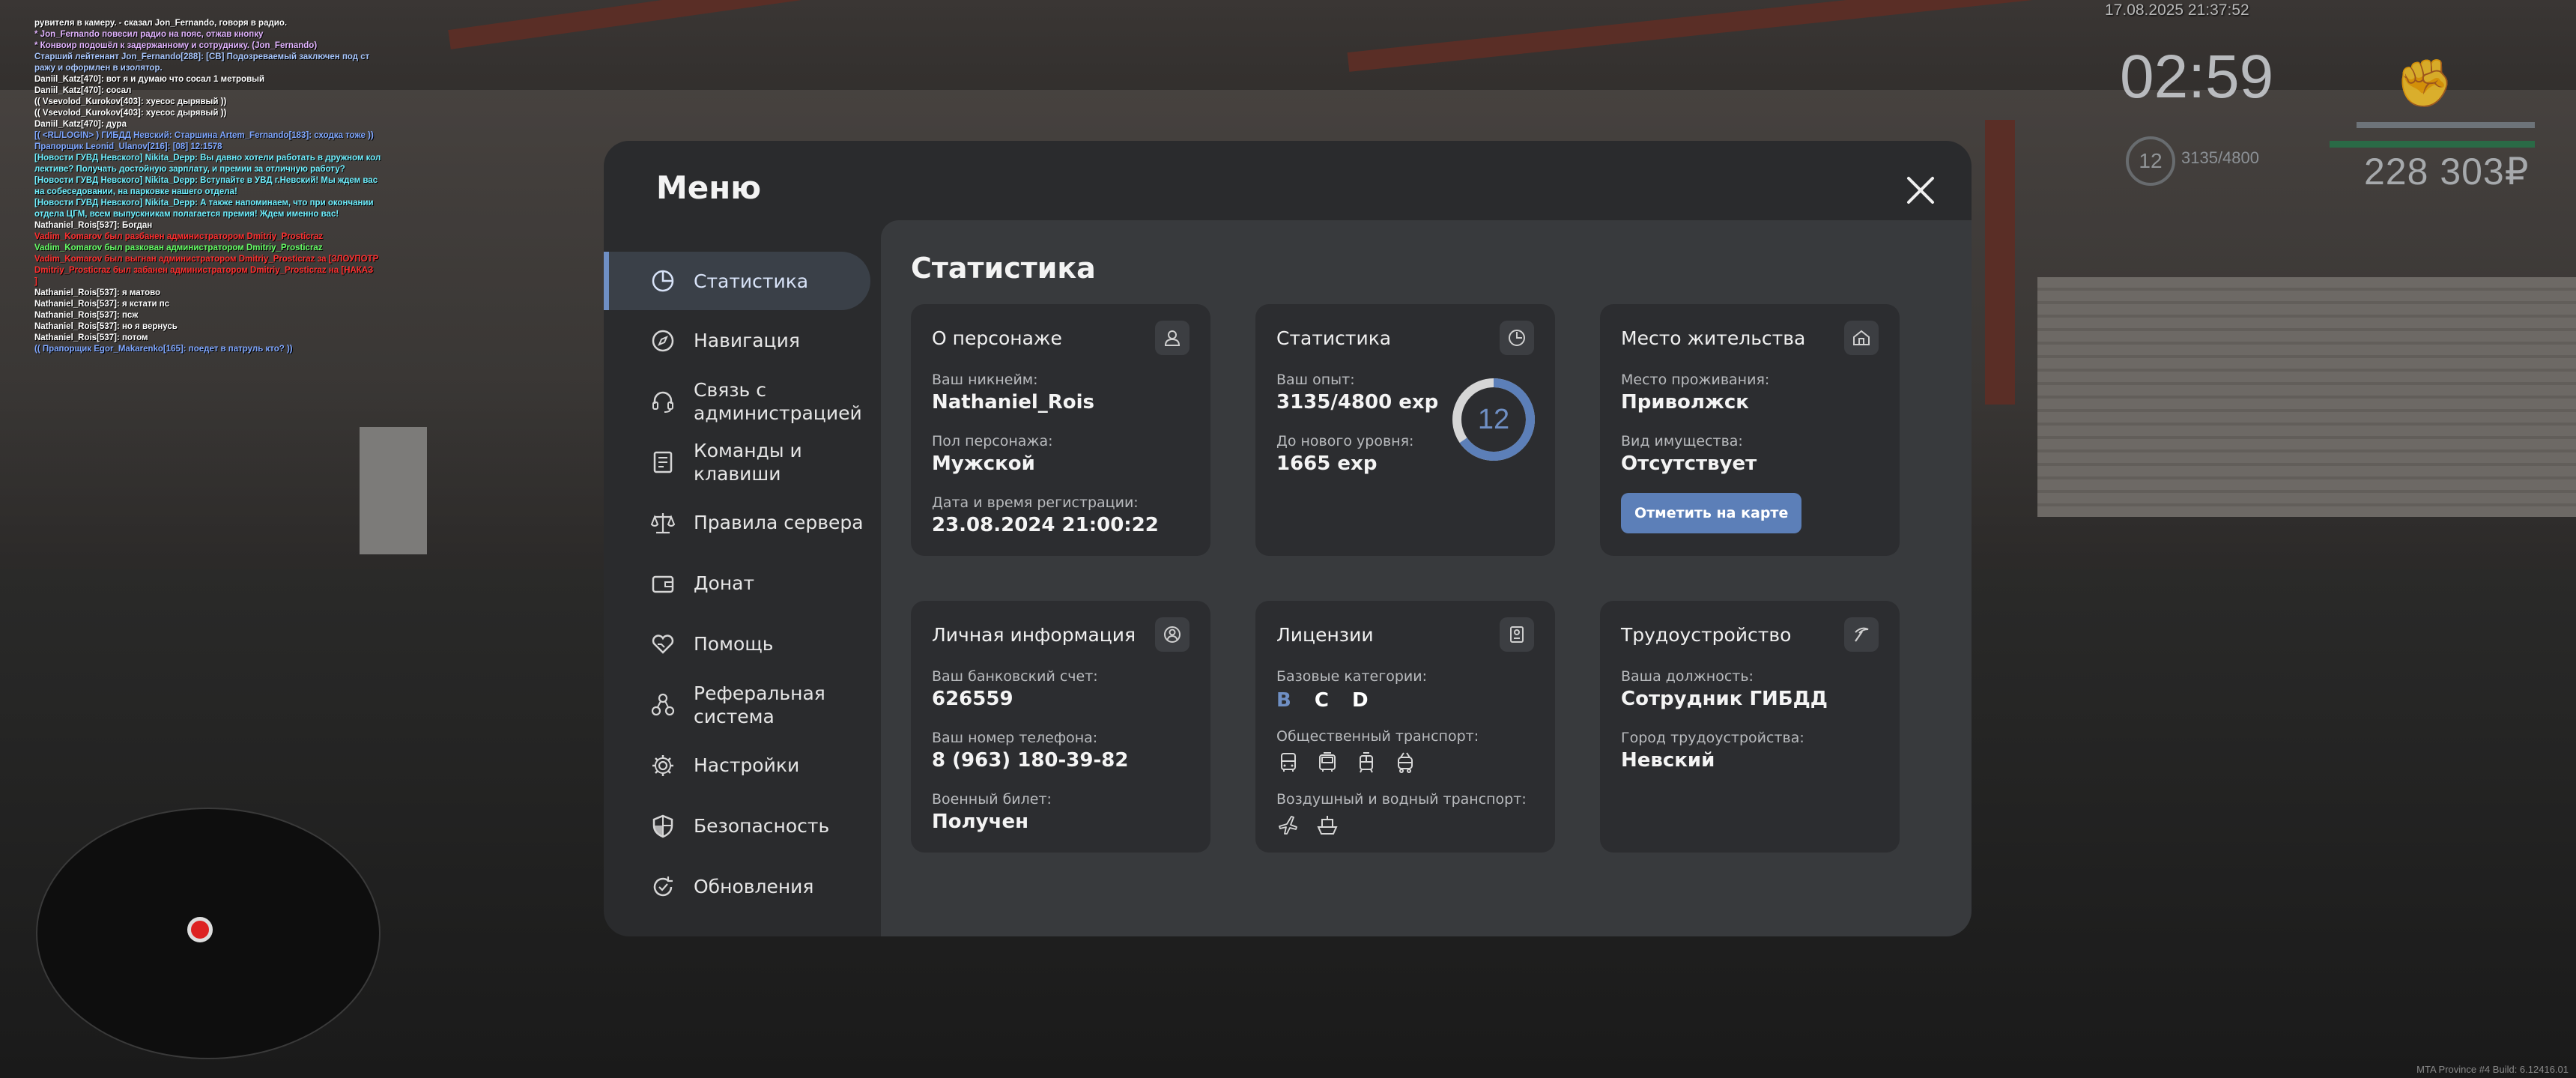 This screenshot has height=1078, width=2576. Describe the element at coordinates (1517, 634) in the screenshot. I see `id-card-icon` at that location.